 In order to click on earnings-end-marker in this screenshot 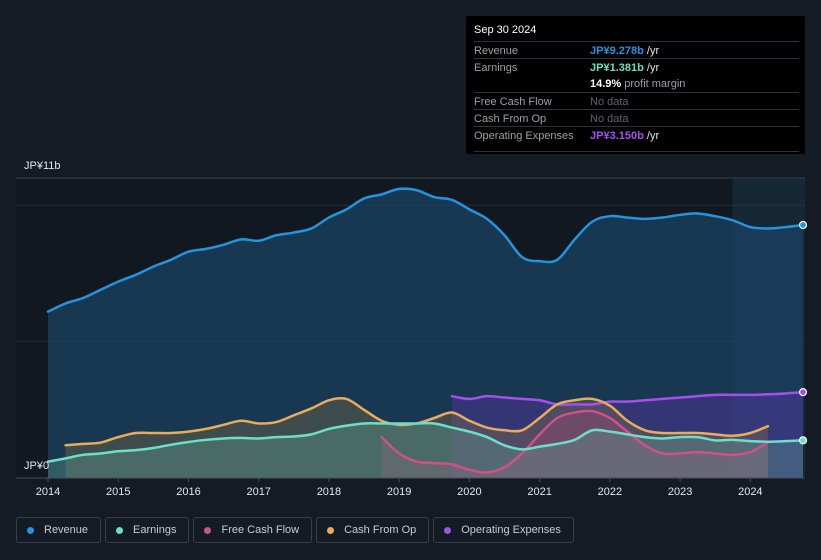, I will do `click(803, 440)`.